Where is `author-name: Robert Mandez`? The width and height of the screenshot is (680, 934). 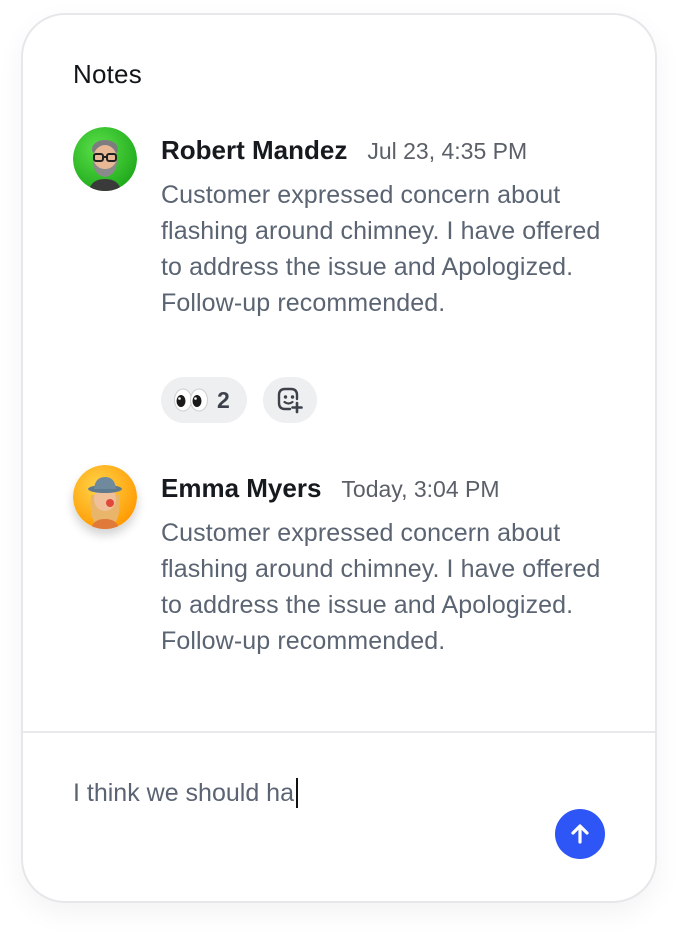
author-name: Robert Mandez is located at coordinates (254, 150).